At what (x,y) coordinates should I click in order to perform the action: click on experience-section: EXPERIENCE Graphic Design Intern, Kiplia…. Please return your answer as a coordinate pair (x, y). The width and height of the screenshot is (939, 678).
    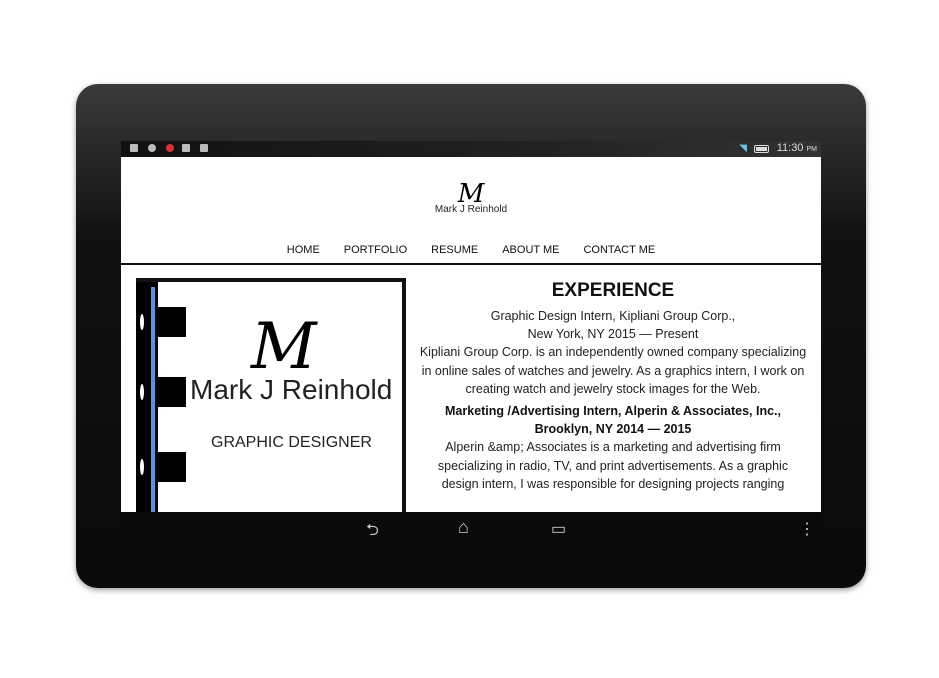
    Looking at the image, I should click on (613, 386).